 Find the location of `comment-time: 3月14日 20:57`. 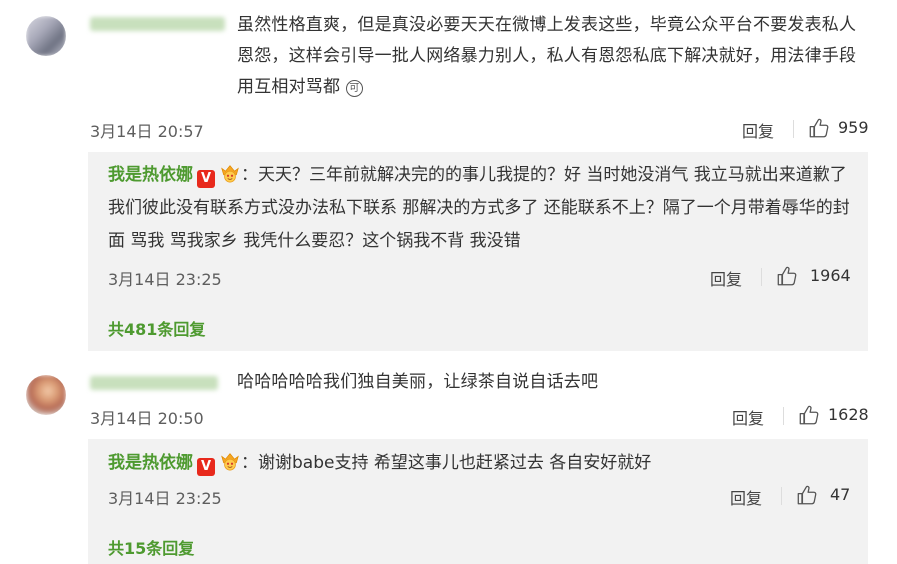

comment-time: 3月14日 20:57 is located at coordinates (147, 131).